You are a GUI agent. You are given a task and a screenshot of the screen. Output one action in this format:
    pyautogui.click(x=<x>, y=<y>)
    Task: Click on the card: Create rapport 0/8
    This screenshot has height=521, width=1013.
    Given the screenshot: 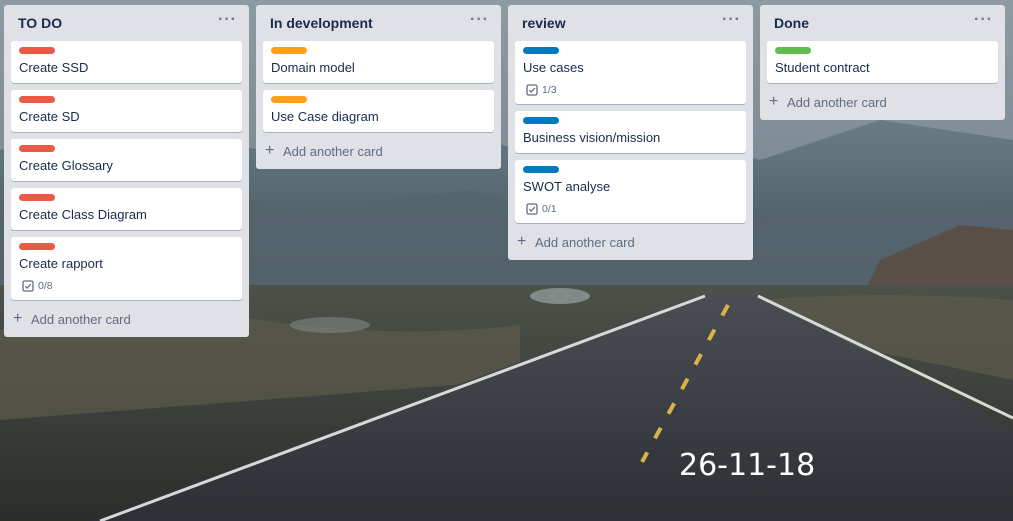 What is the action you would take?
    pyautogui.click(x=126, y=268)
    